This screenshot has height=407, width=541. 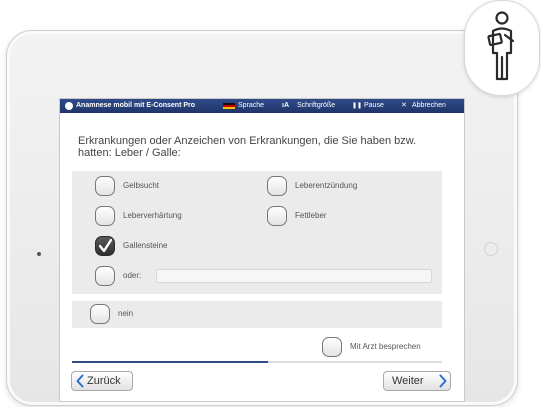 What do you see at coordinates (251, 106) in the screenshot?
I see `language-button: Sprache` at bounding box center [251, 106].